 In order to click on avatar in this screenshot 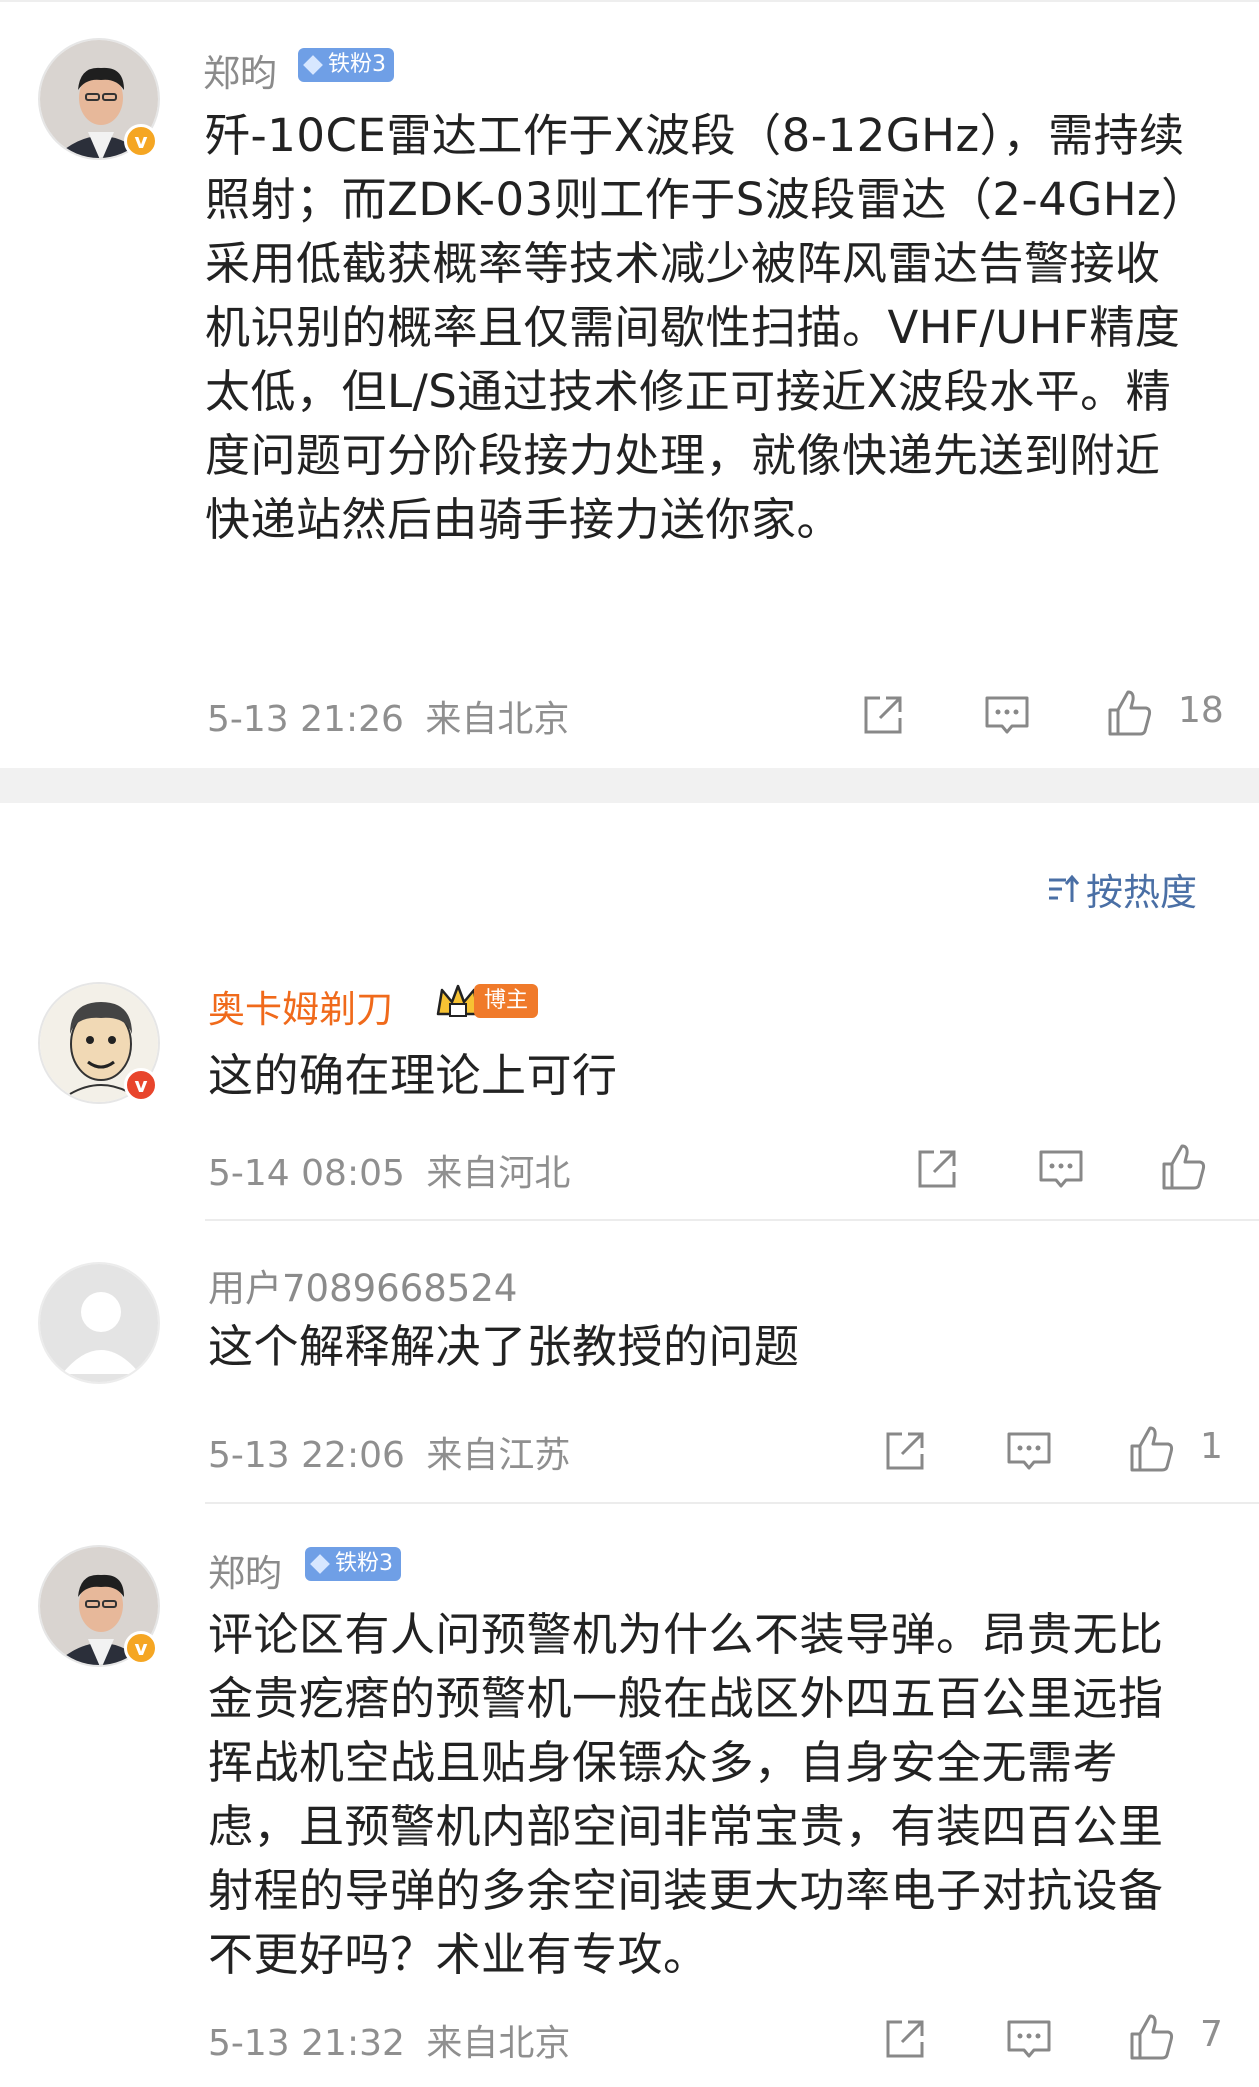, I will do `click(99, 1323)`.